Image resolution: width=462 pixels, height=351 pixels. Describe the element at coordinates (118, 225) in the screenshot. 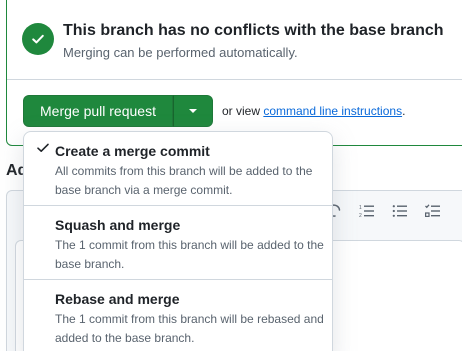

I see `menu-item-title: Squash and merge` at that location.